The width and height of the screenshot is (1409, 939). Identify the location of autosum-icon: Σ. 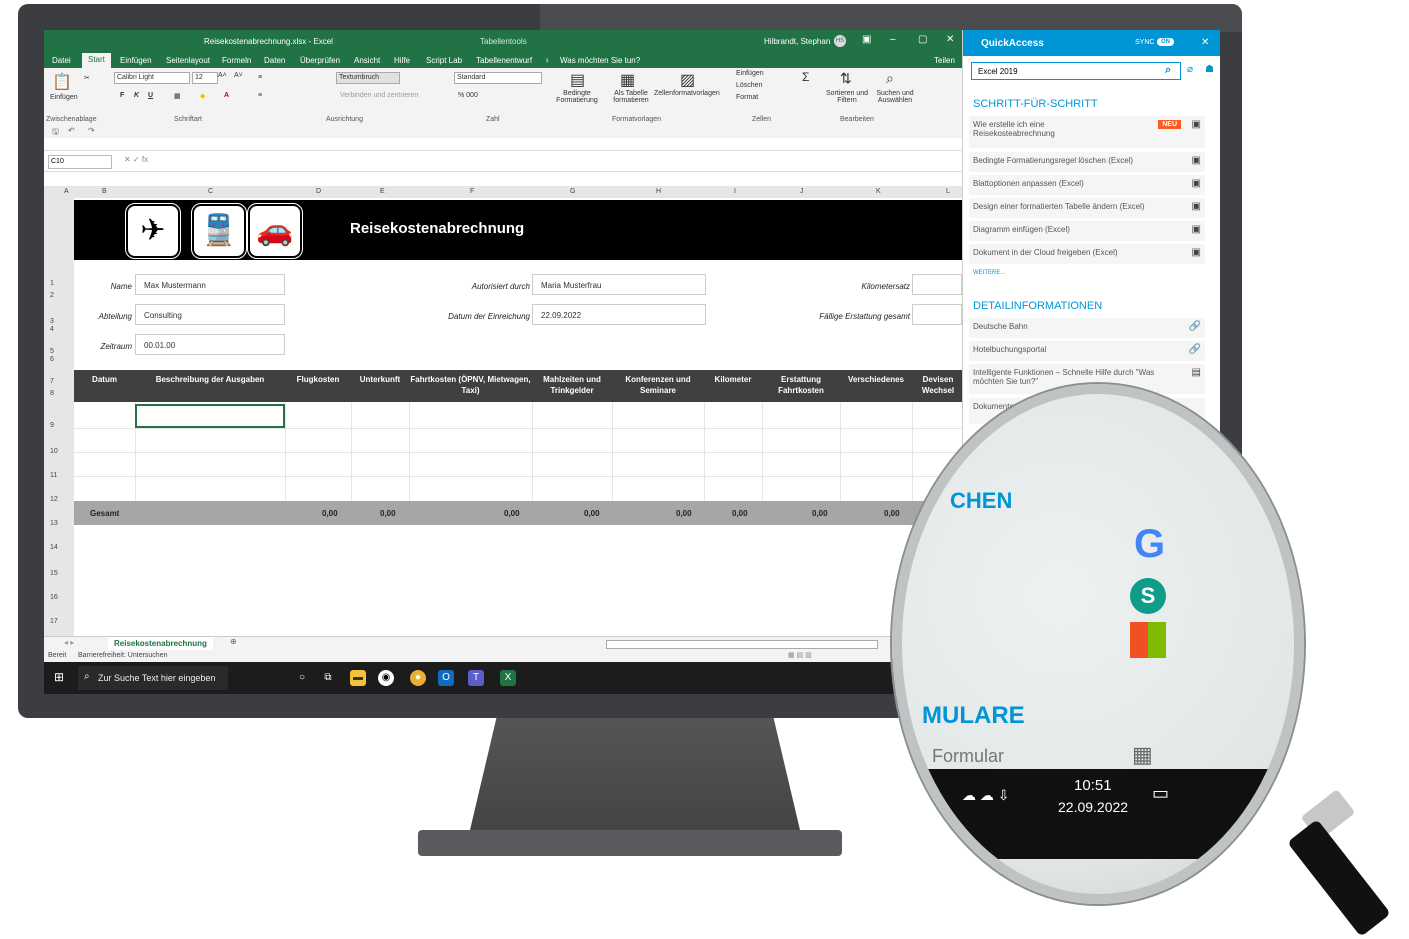
(805, 77).